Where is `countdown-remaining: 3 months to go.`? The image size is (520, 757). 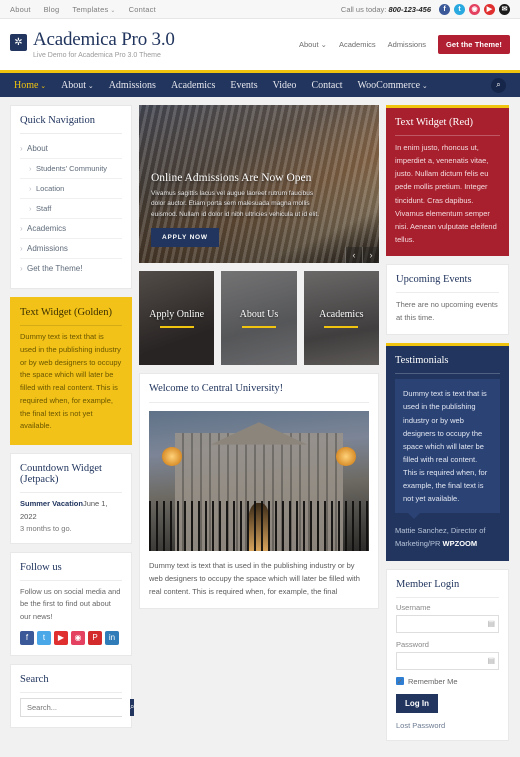 countdown-remaining: 3 months to go. is located at coordinates (46, 528).